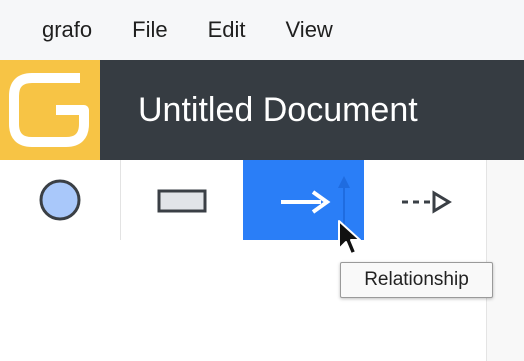 The width and height of the screenshot is (524, 361). I want to click on menu-edit: Edit, so click(227, 30).